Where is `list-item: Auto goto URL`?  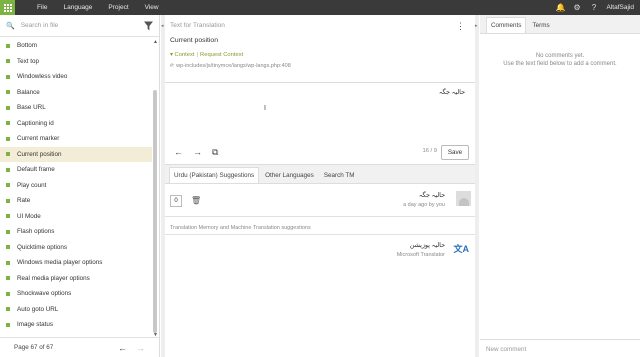
list-item: Auto goto URL is located at coordinates (76, 310).